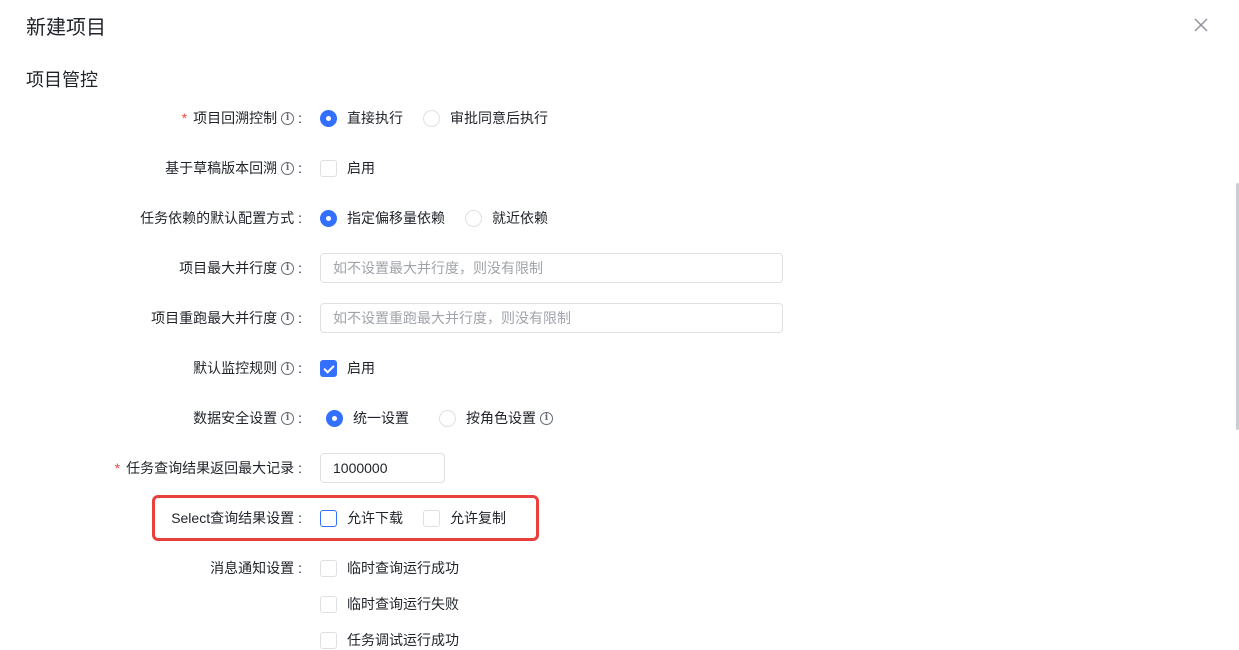 The image size is (1239, 650). I want to click on label-text: 消息通知设置, so click(252, 568).